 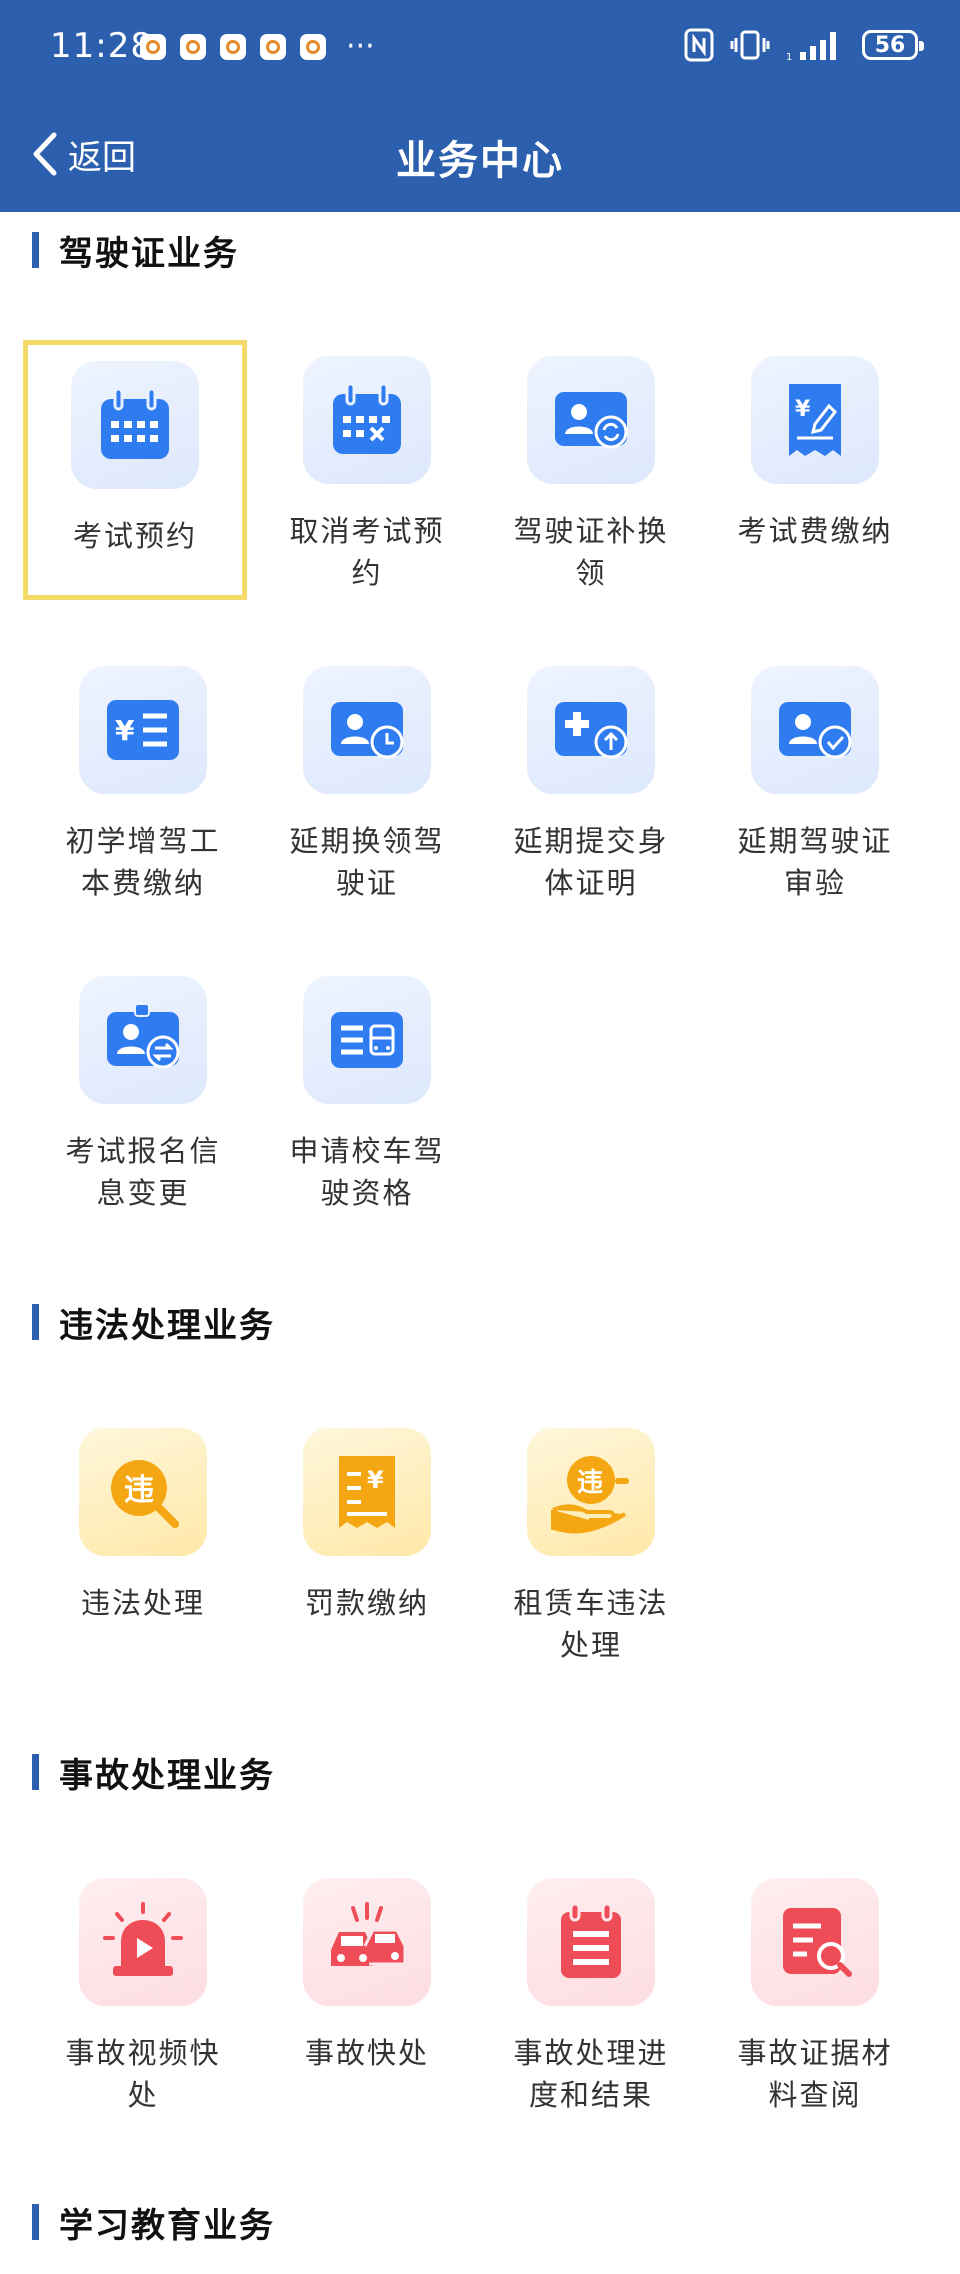 I want to click on tile-label: 违法处理, so click(x=142, y=1603).